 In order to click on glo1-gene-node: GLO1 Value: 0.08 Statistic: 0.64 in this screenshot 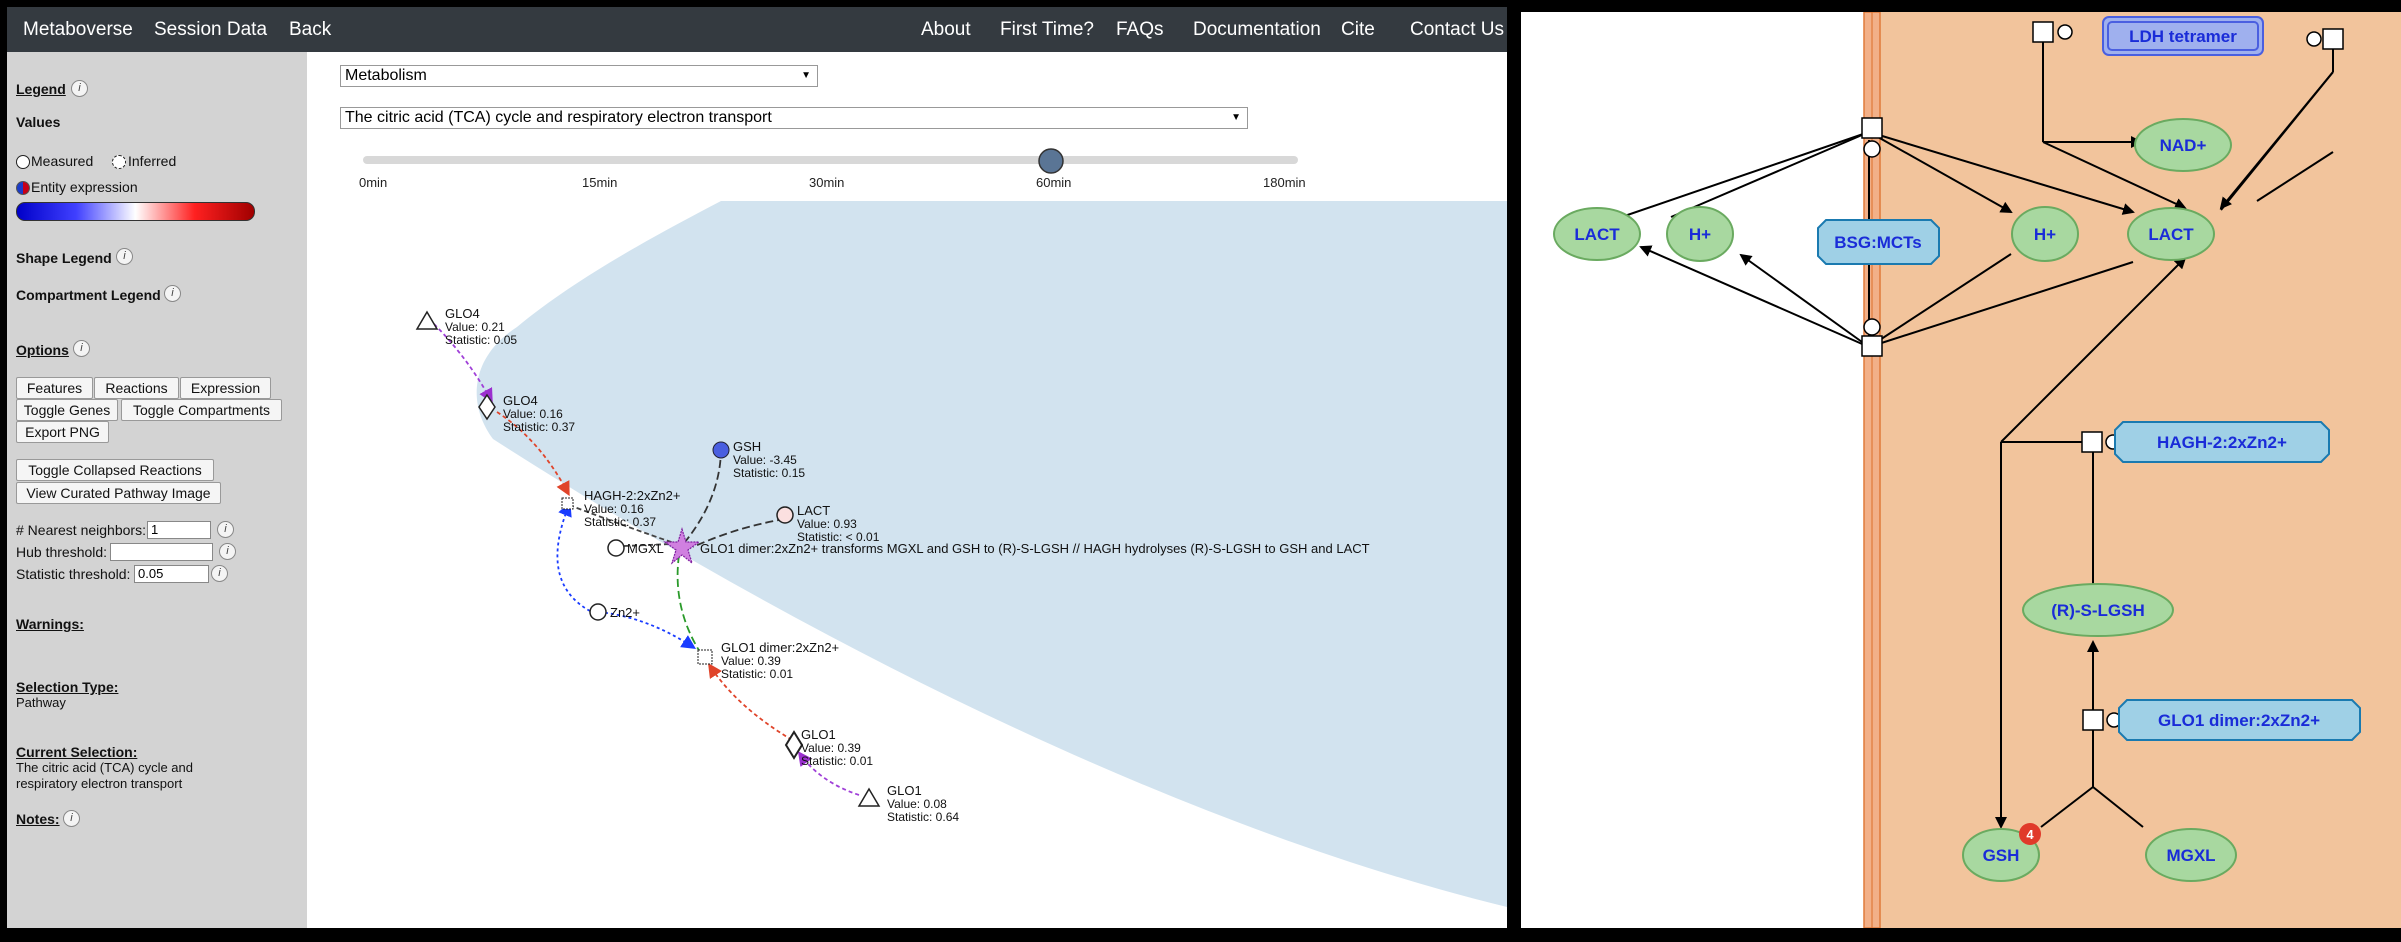, I will do `click(908, 803)`.